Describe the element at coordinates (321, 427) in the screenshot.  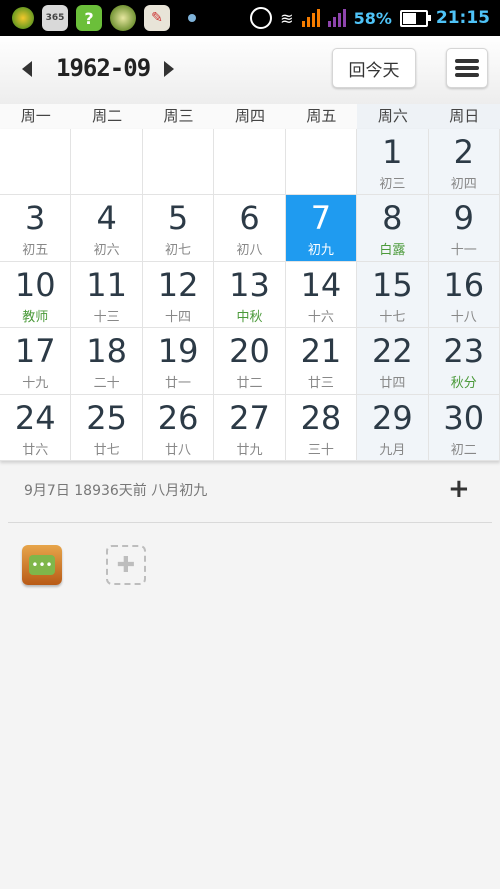
I see `calendar-day-cell: 28 三十` at that location.